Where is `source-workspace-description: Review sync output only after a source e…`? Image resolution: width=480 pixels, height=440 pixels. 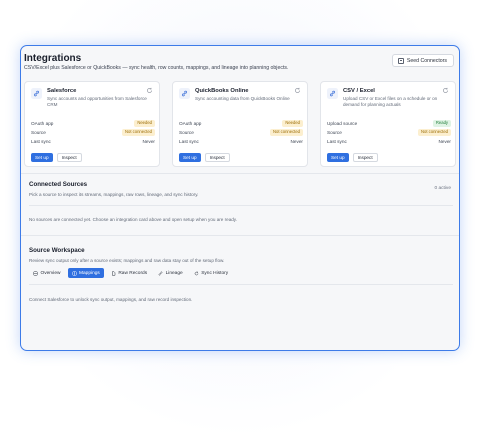
source-workspace-description: Review sync output only after a source e… is located at coordinates (127, 260).